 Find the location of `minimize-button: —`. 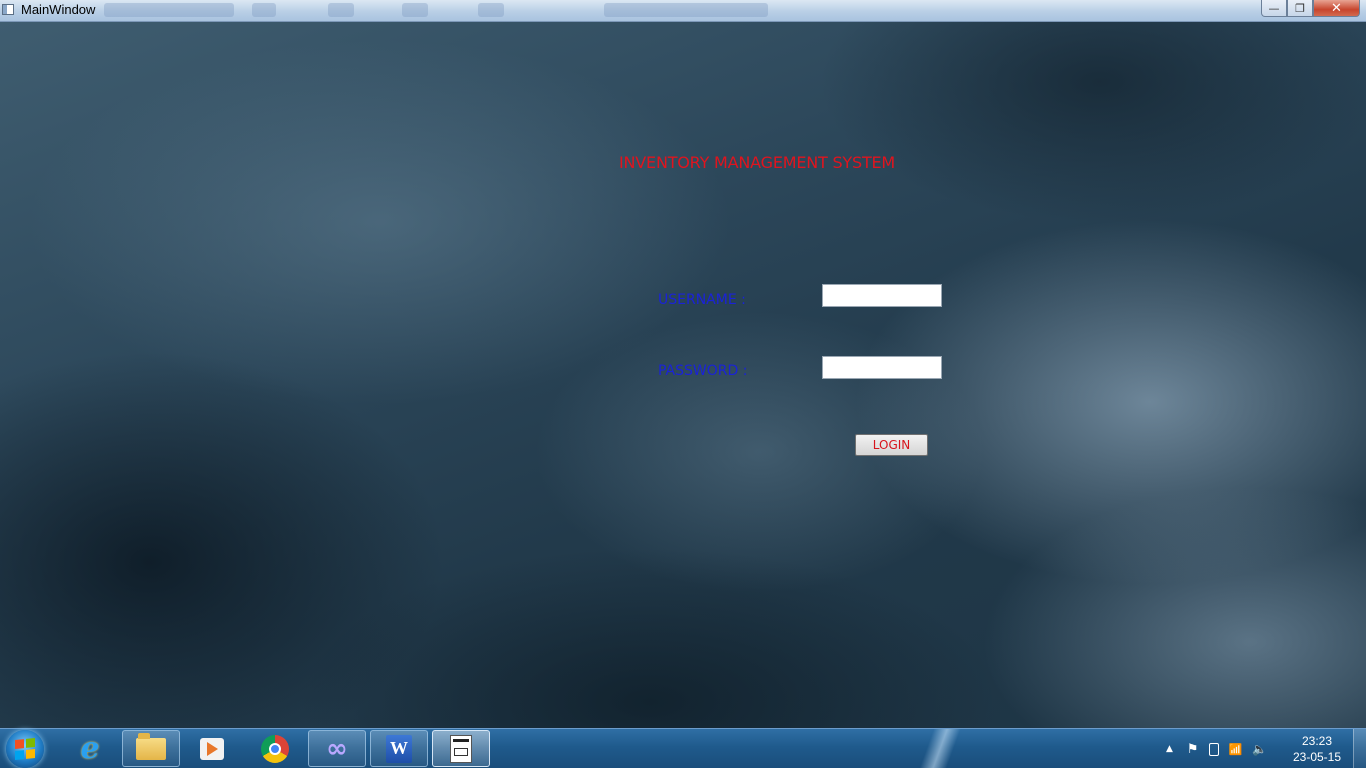

minimize-button: — is located at coordinates (1274, 8).